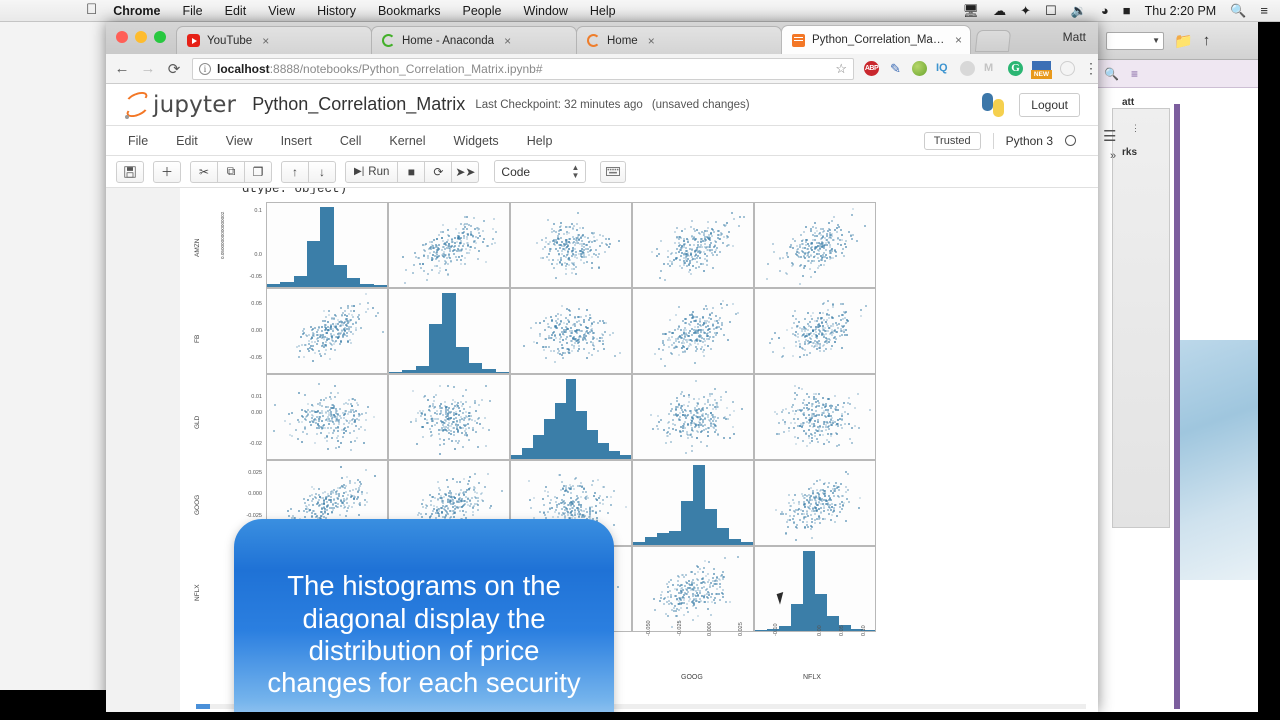 This screenshot has width=1280, height=720. Describe the element at coordinates (999, 10) in the screenshot. I see `cloud-icon: ☁` at that location.